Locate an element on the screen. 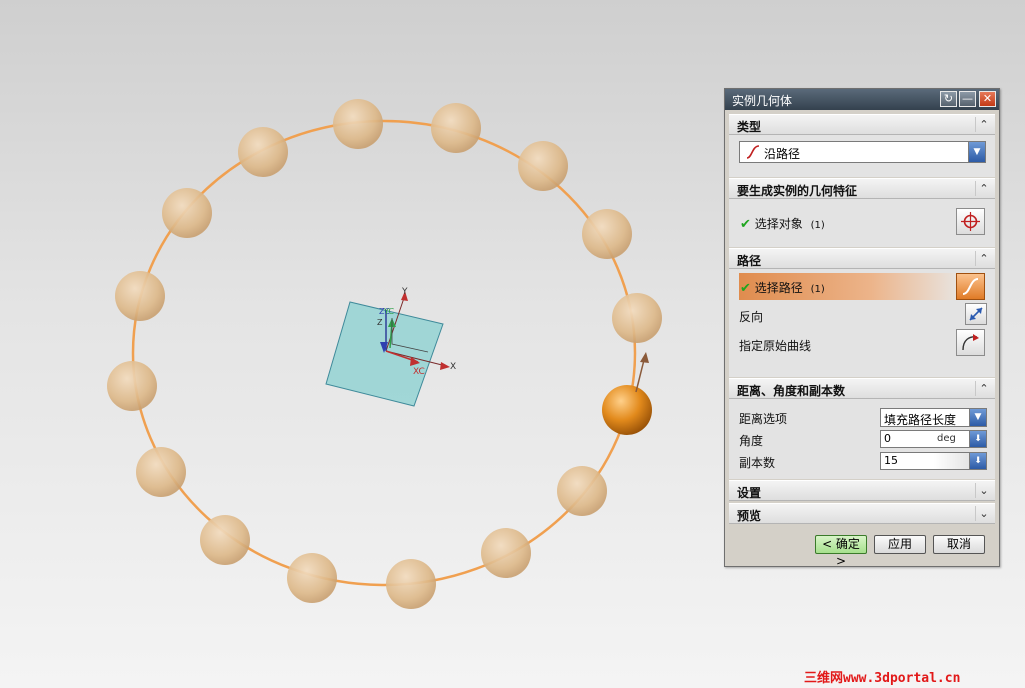  section-header-settings: 设置 ⌄ is located at coordinates (862, 490).